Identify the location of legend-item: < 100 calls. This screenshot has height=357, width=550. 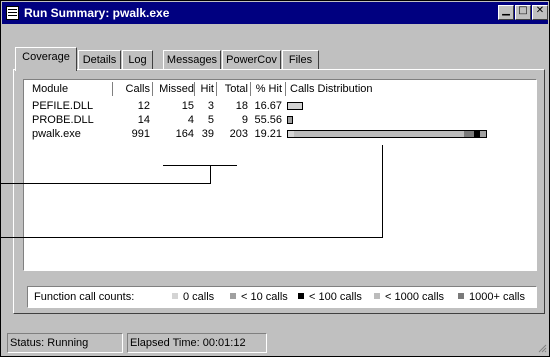
(330, 297).